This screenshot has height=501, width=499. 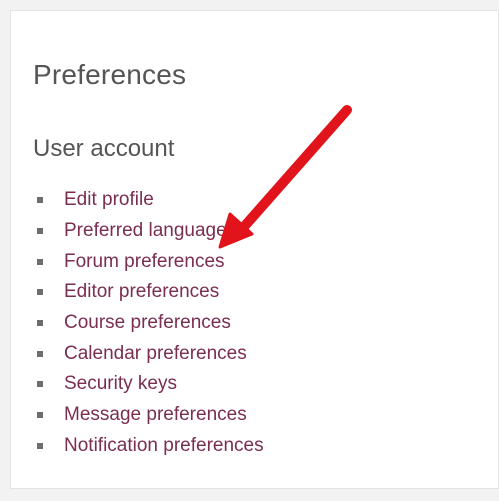 I want to click on notification-preferences-link: Notification preferences, so click(x=164, y=446).